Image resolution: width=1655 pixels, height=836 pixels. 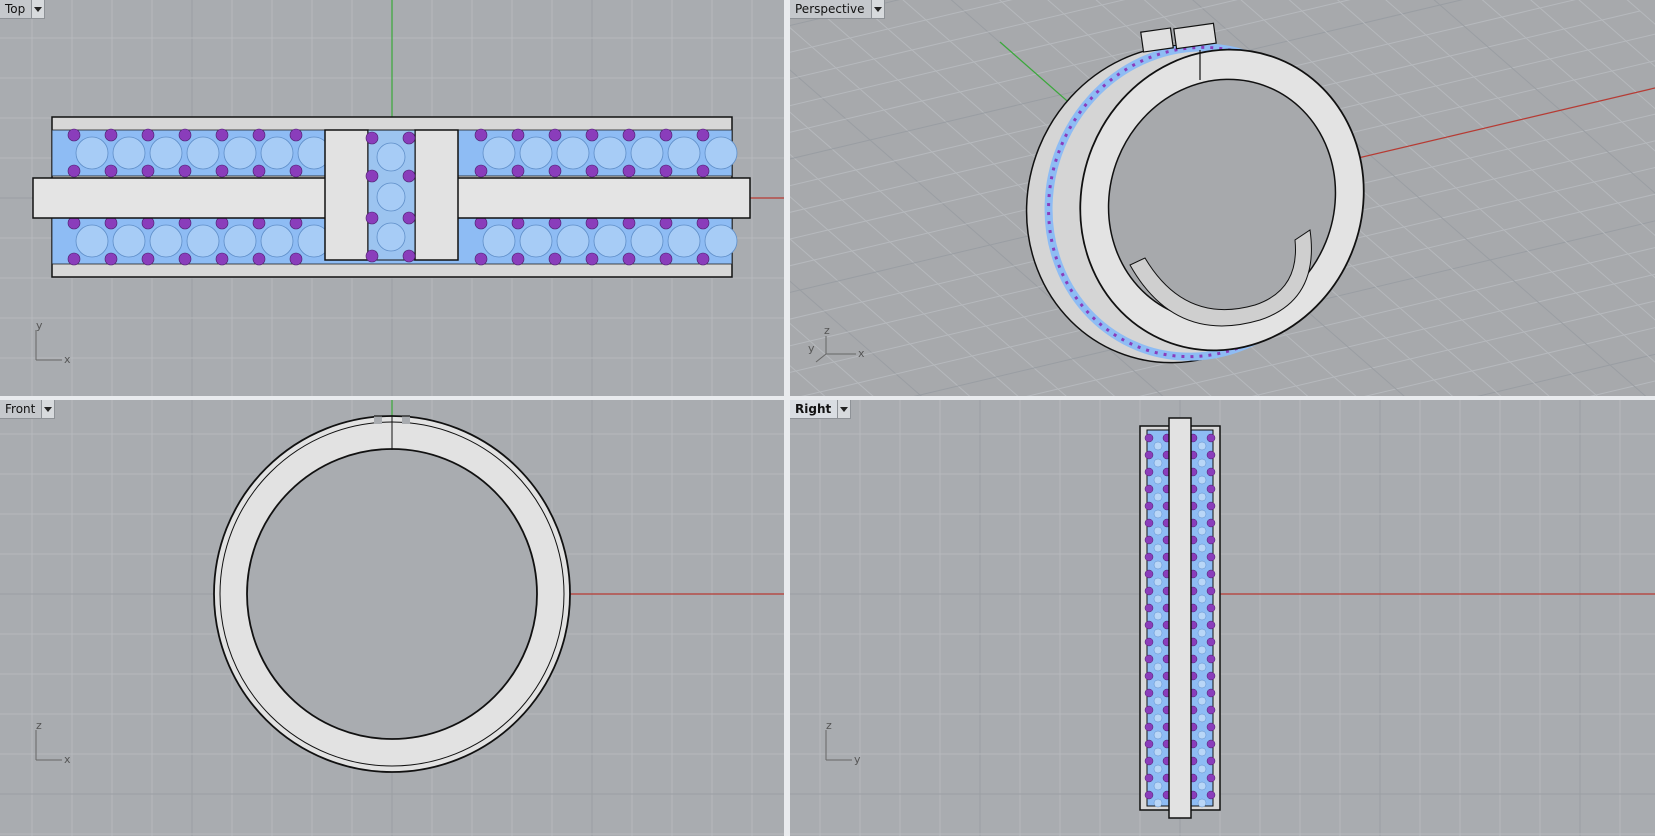 I want to click on viewport-tab-top: Top, so click(x=23, y=9).